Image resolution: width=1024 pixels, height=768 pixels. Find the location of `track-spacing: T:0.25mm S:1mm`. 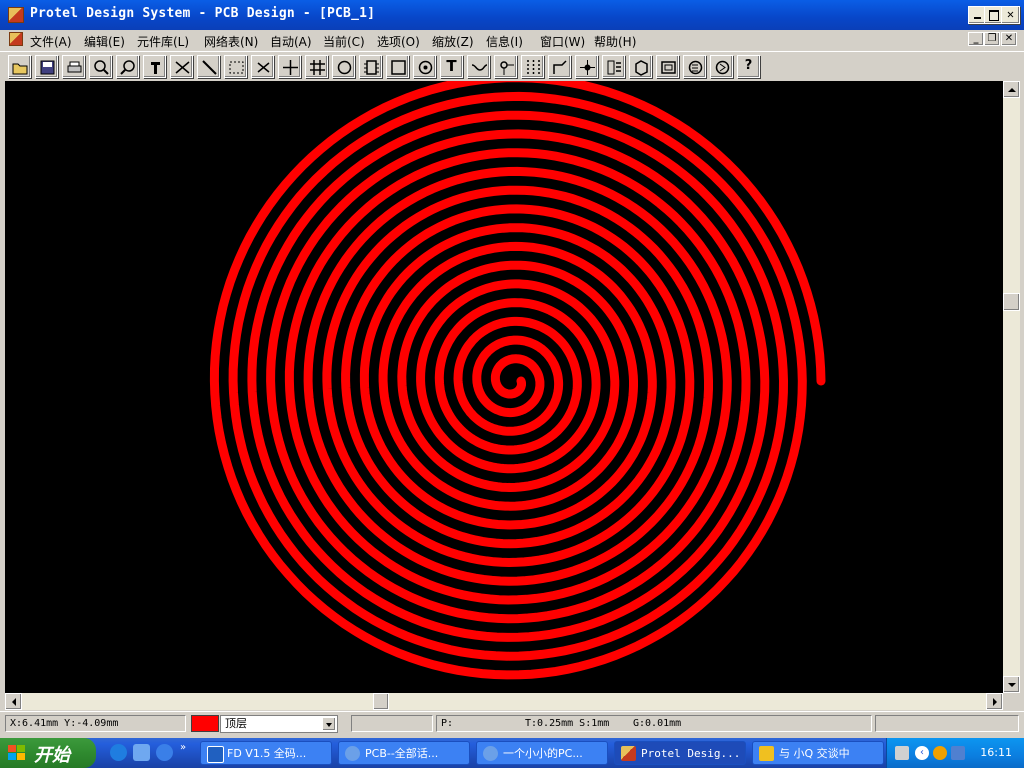

track-spacing: T:0.25mm S:1mm is located at coordinates (567, 723).